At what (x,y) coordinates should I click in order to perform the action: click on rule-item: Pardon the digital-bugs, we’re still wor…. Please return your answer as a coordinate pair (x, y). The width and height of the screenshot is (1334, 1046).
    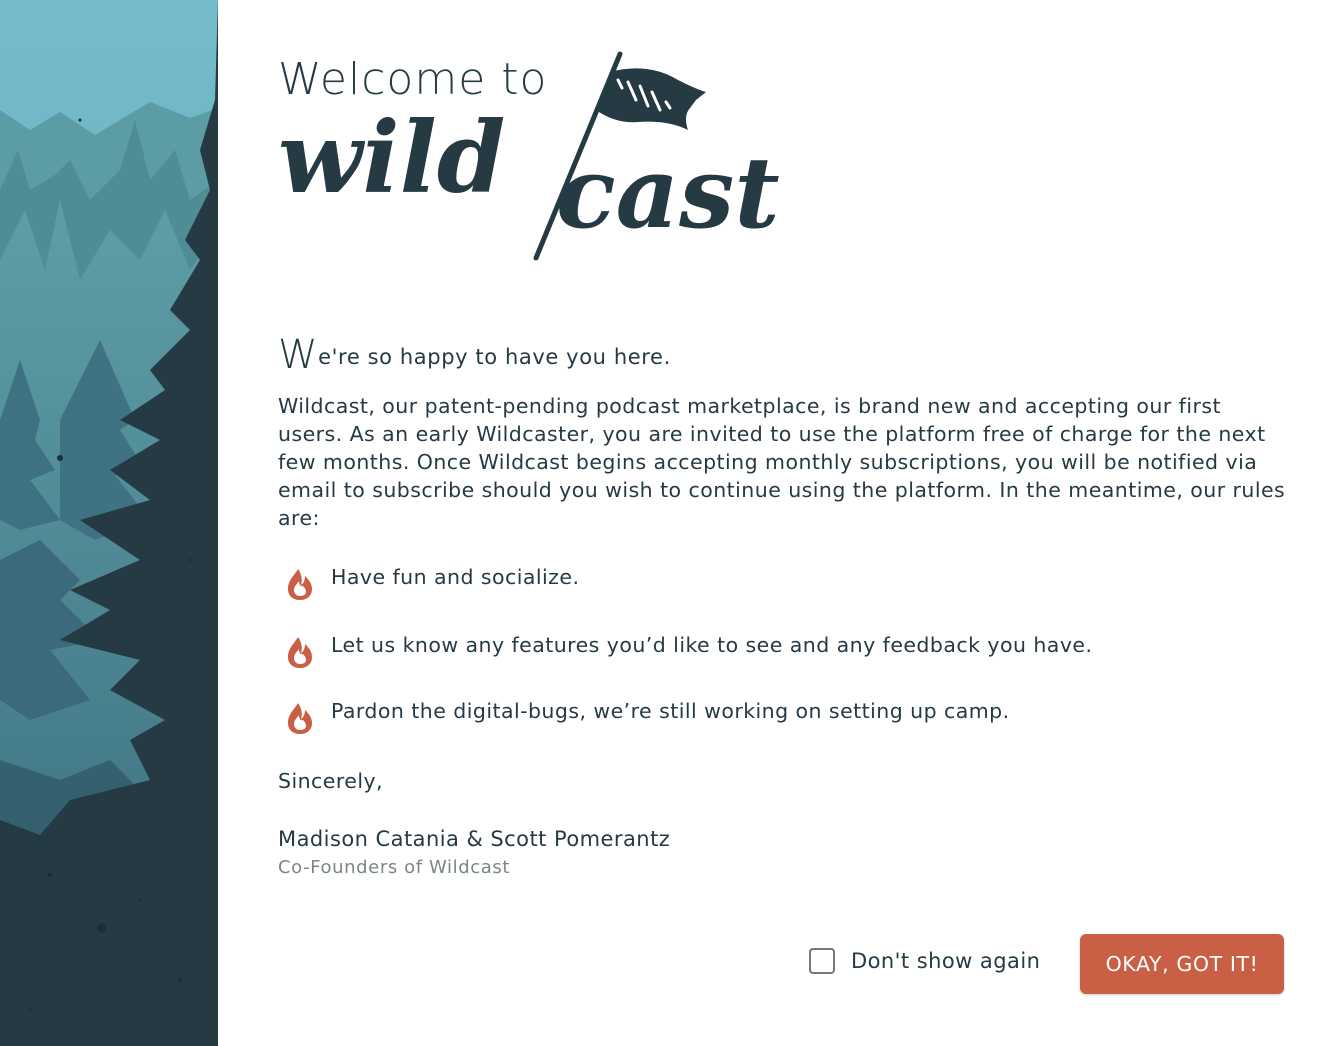
    Looking at the image, I should click on (644, 714).